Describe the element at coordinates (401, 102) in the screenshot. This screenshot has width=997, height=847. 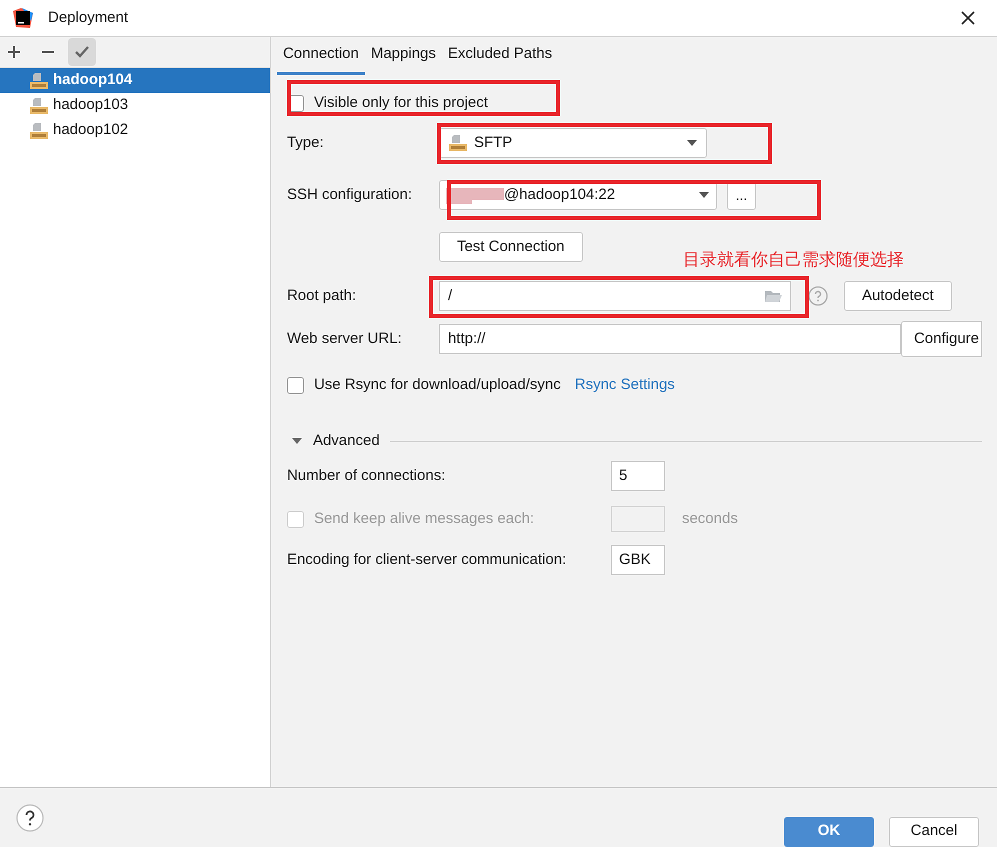
I see `visible-only-label: Visible only for this project` at that location.